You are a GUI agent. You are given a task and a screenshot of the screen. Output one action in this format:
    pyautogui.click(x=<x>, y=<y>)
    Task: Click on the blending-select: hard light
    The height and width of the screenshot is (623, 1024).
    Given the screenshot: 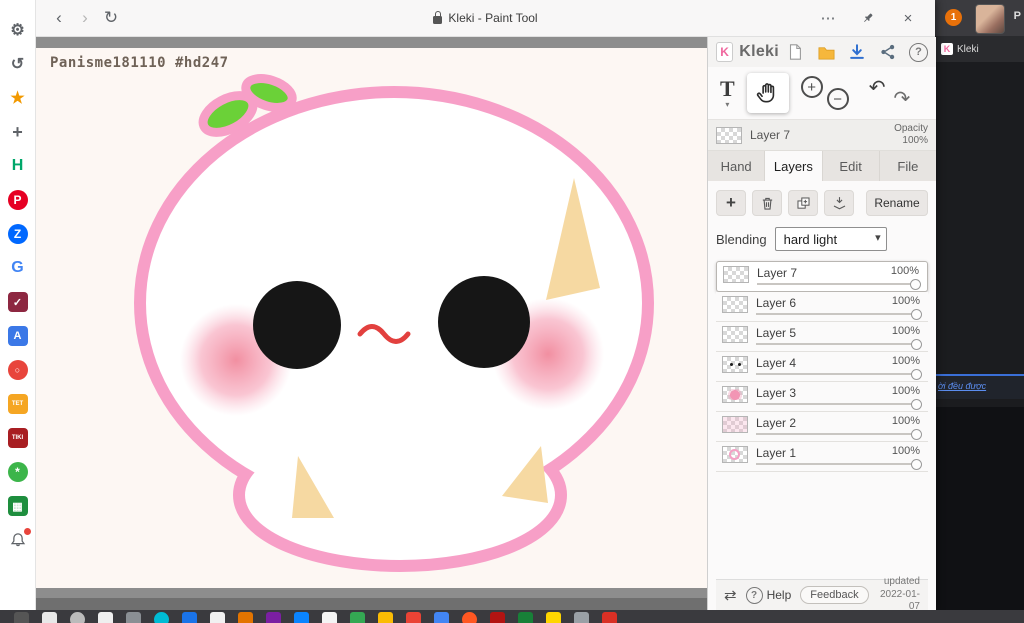 What is the action you would take?
    pyautogui.click(x=830, y=239)
    